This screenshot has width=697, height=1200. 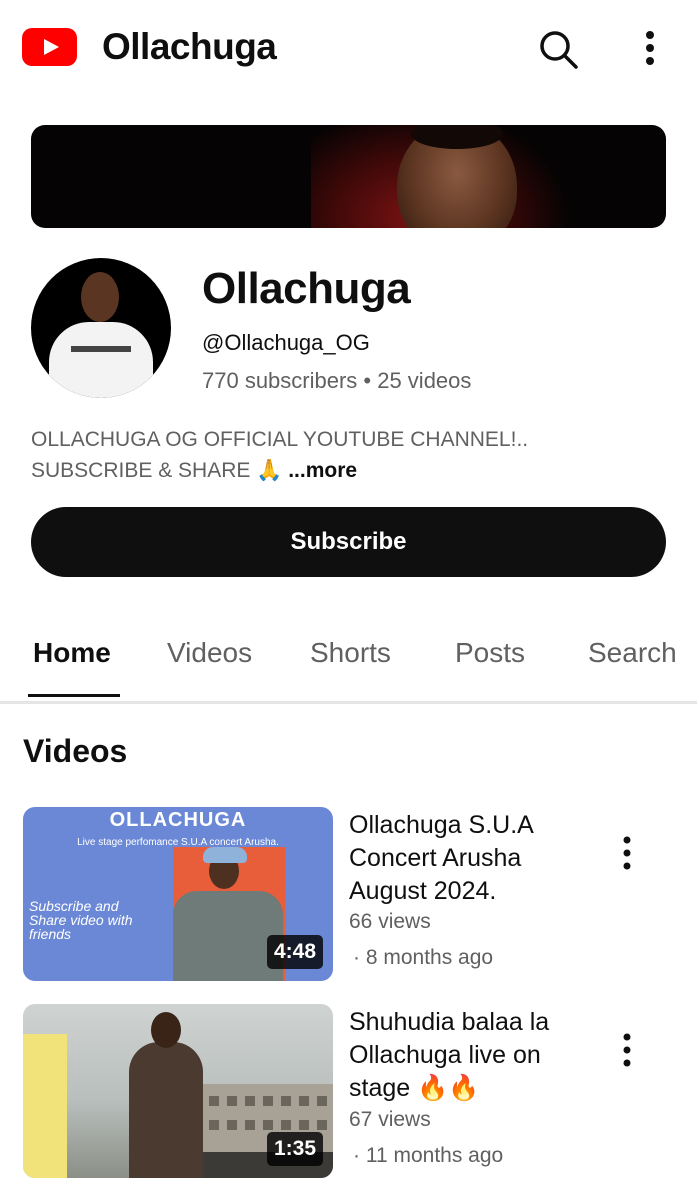 I want to click on channel-tabs: Home Videos Shorts Posts Search, so click(x=348, y=658).